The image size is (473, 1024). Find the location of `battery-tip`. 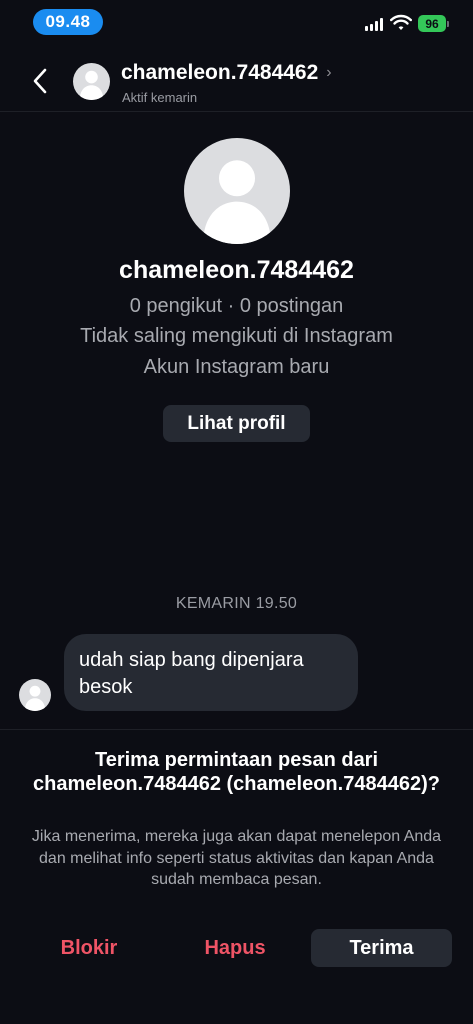

battery-tip is located at coordinates (448, 24).